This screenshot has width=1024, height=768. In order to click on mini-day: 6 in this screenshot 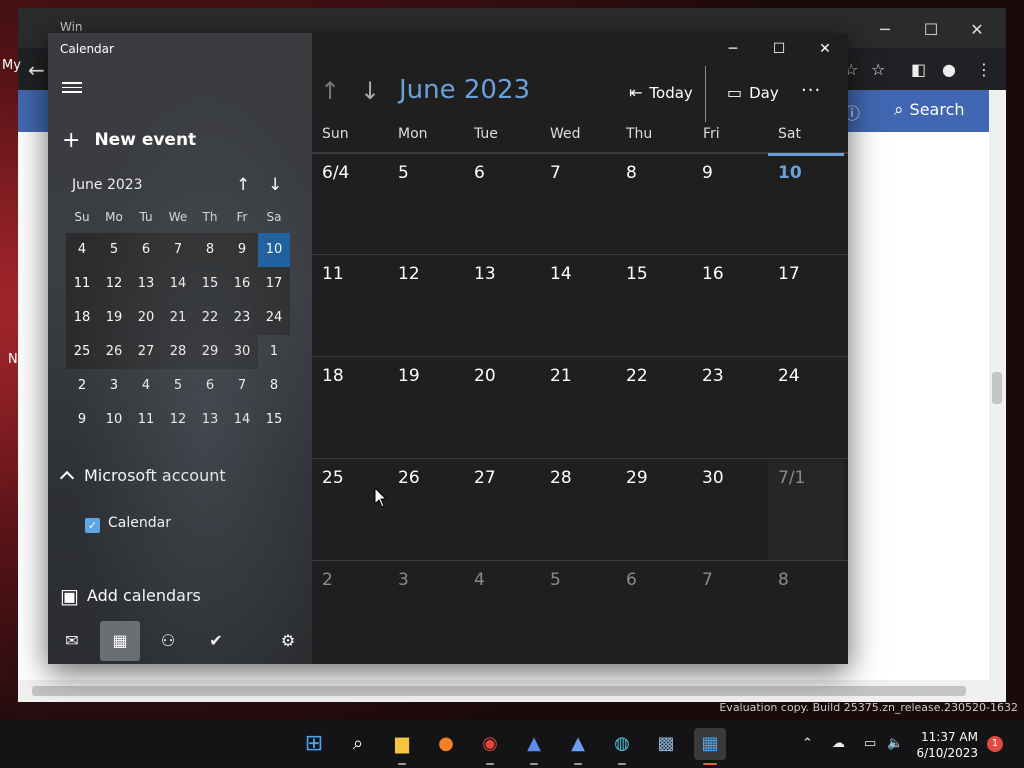, I will do `click(210, 386)`.